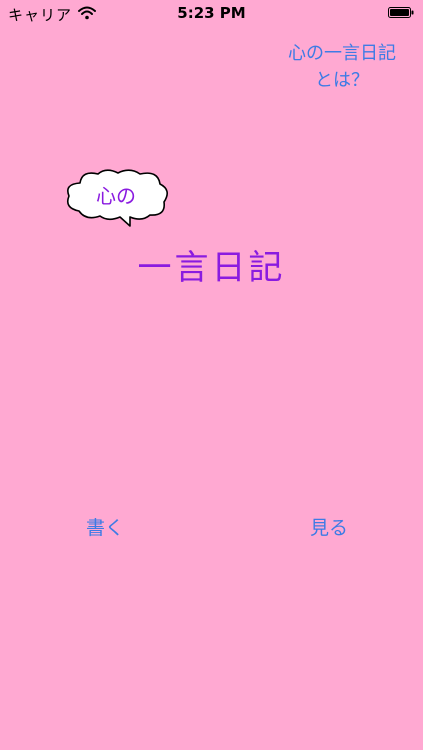 The width and height of the screenshot is (423, 750). I want to click on status-time: 5:23 PM, so click(211, 13).